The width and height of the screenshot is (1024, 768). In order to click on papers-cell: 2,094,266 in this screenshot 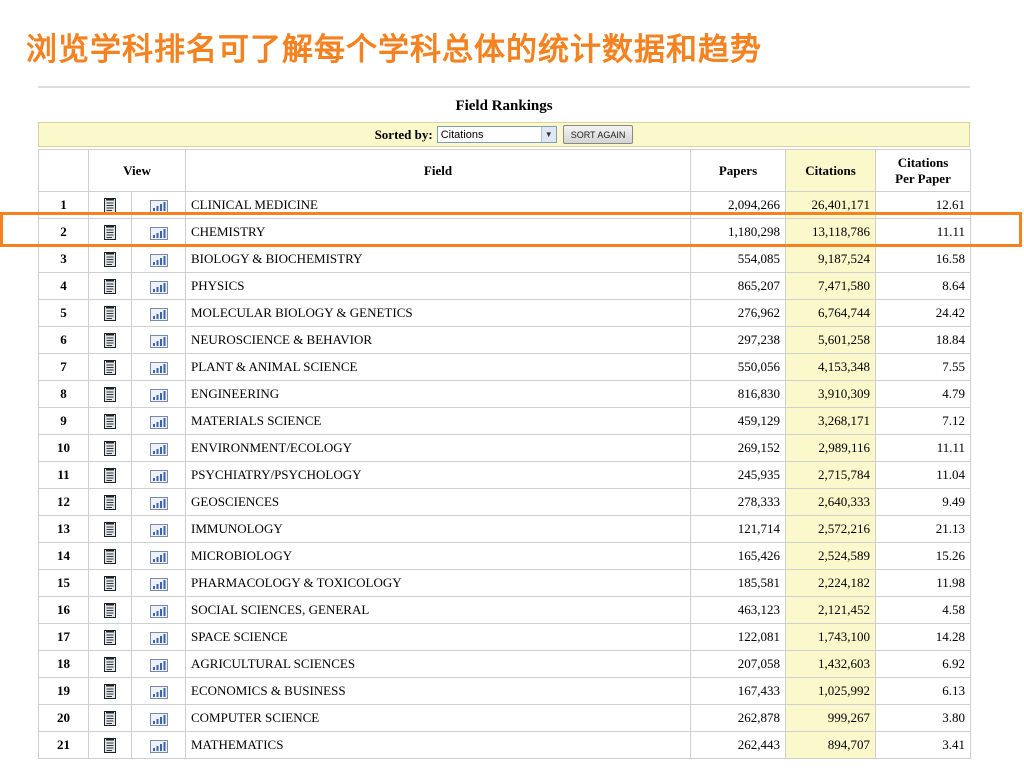, I will do `click(738, 205)`.